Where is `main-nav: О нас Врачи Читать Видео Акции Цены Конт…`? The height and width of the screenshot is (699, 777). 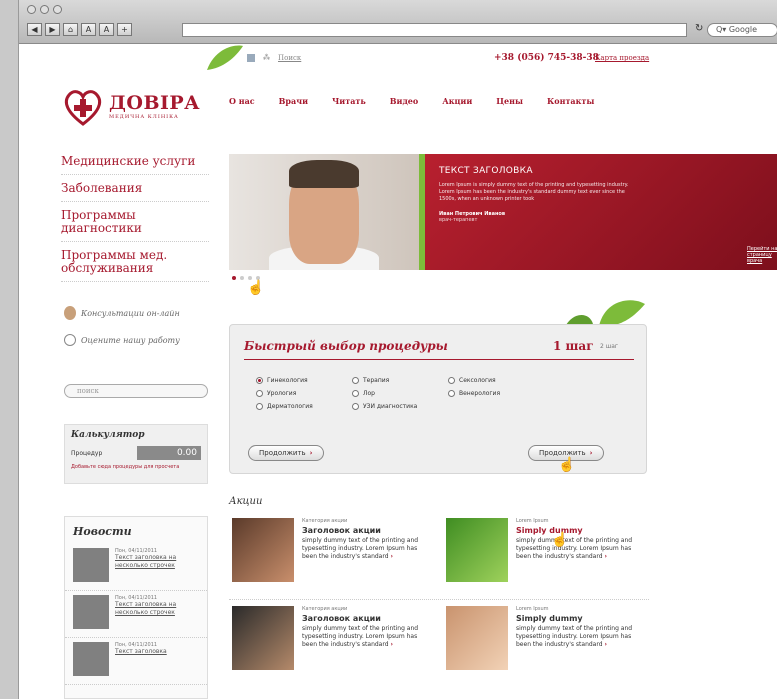 main-nav: О нас Врачи Читать Видео Акции Цены Конт… is located at coordinates (423, 101).